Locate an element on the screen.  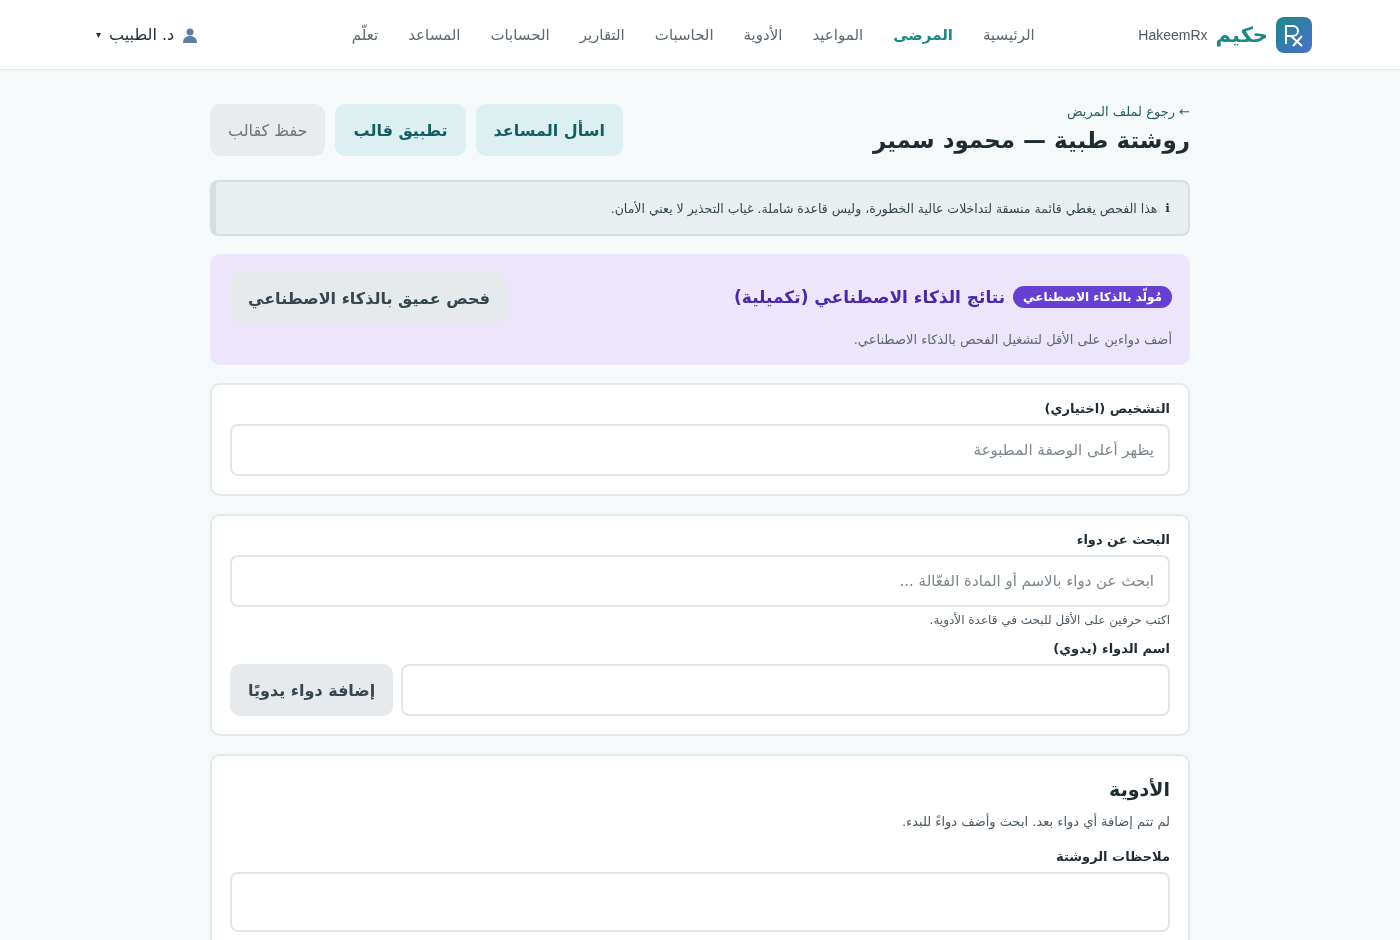
ai-panel-title: نتائج الذكاء الاصطناعي (تكميلية) is located at coordinates (870, 297).